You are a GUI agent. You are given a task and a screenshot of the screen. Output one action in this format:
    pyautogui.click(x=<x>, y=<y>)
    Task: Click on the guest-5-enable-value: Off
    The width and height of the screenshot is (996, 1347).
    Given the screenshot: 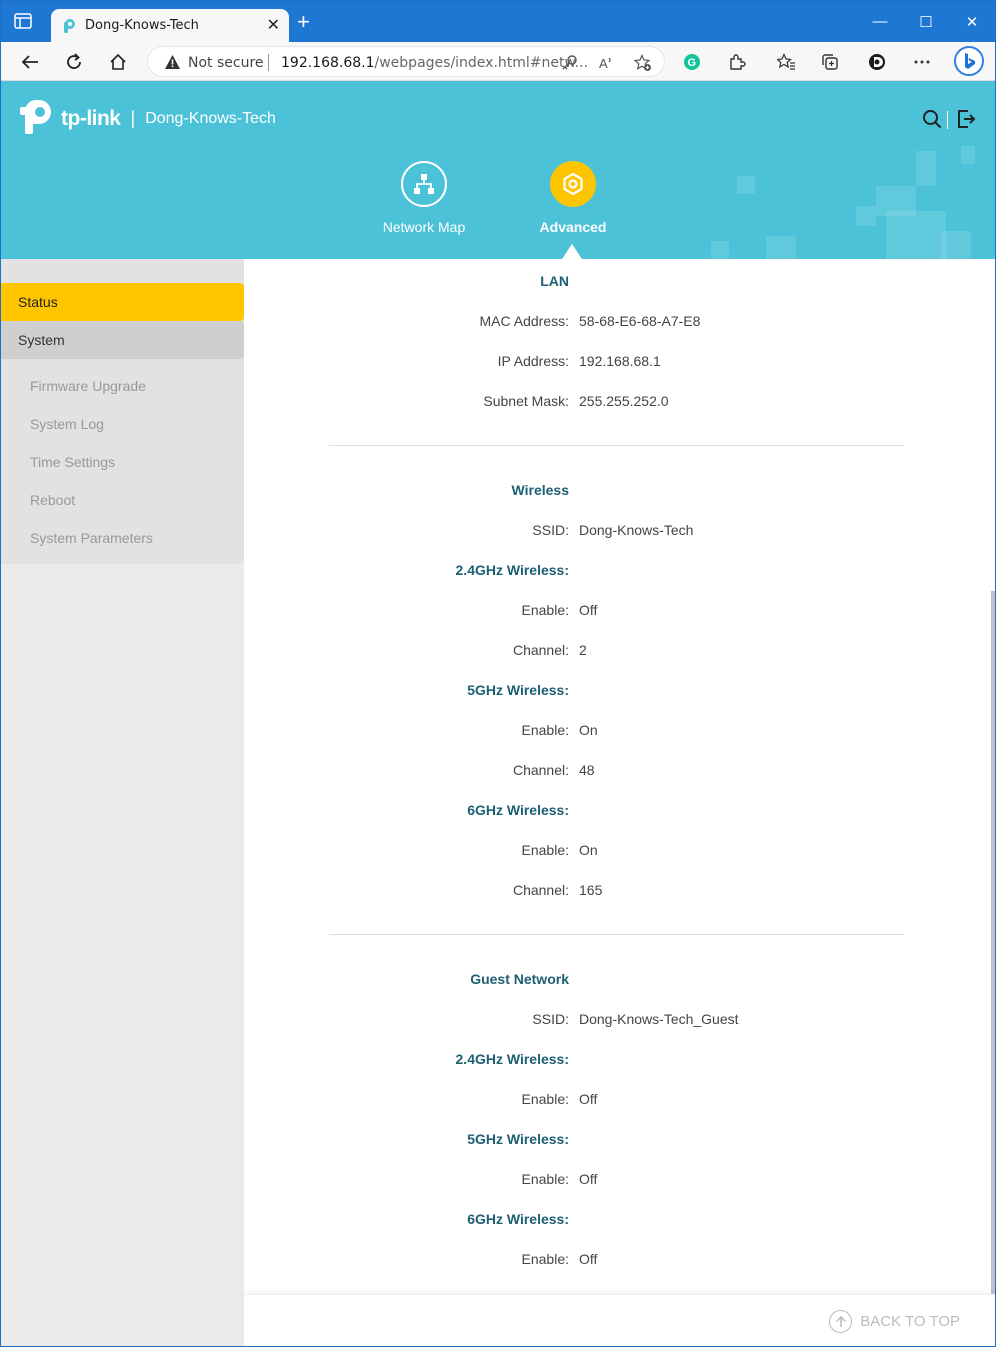 What is the action you would take?
    pyautogui.click(x=588, y=1179)
    